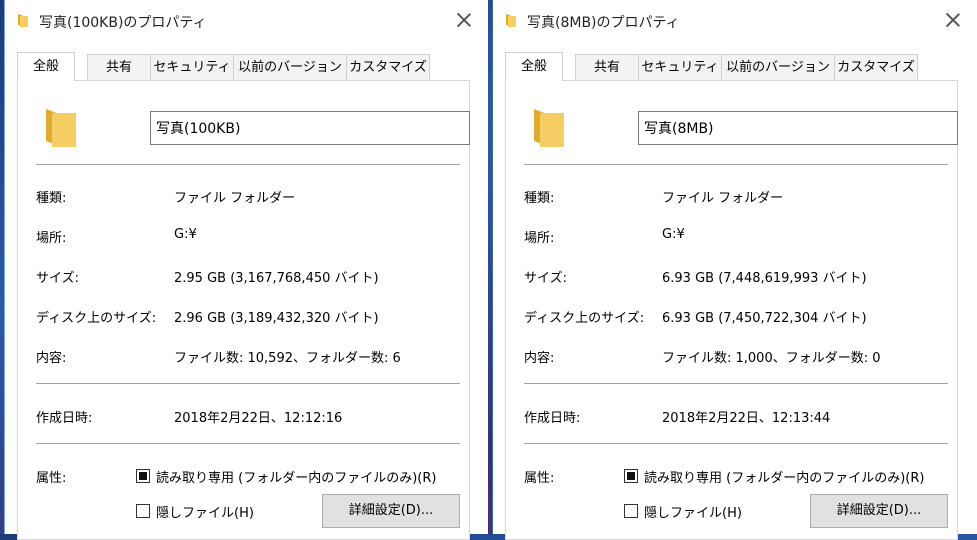 Image resolution: width=977 pixels, height=540 pixels. I want to click on size-value: 2.95 GB (3,167,768,450 バイト), so click(276, 278).